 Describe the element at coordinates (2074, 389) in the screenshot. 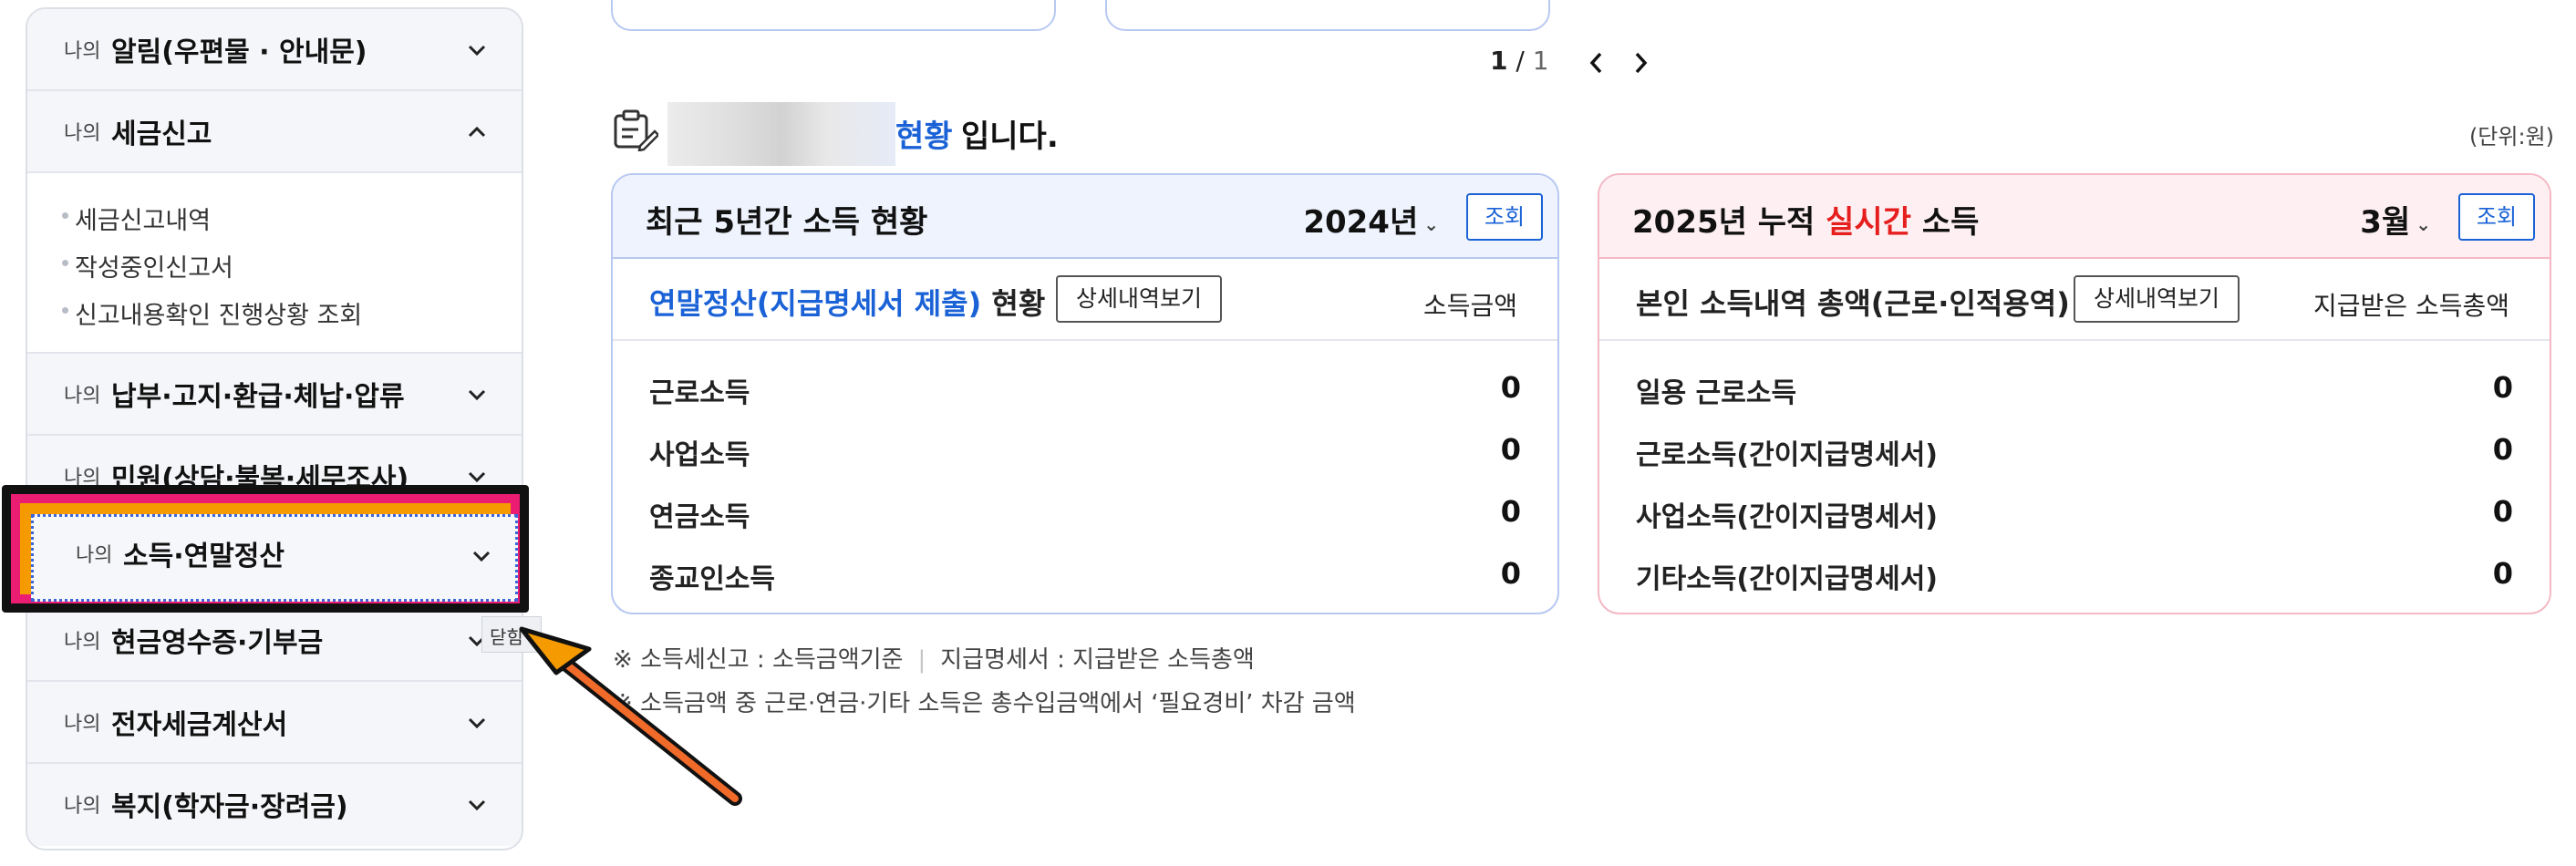

I see `table-row: 일용 근로소득 0` at that location.